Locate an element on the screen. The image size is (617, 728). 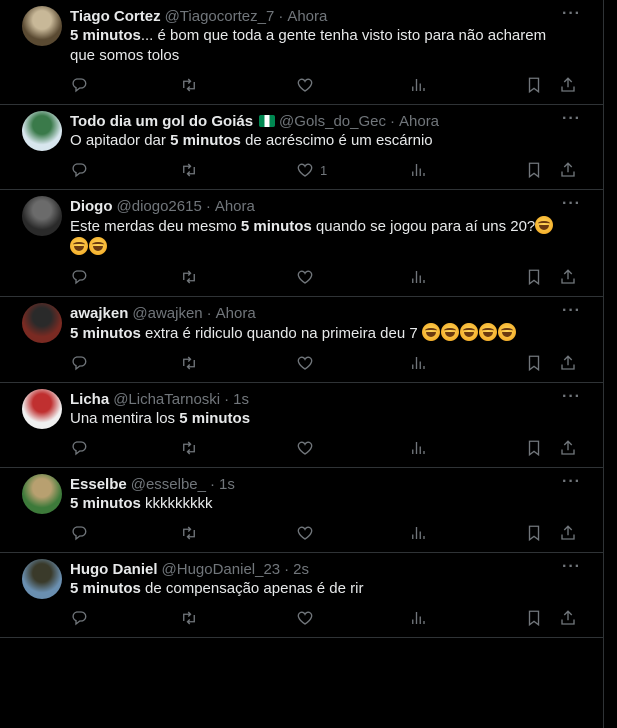
author-handle: @esselbe_ is located at coordinates (168, 484).